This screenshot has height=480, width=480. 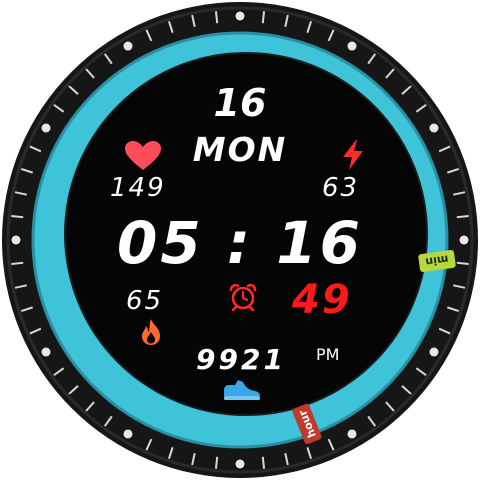 I want to click on flame-icon, so click(x=151, y=332).